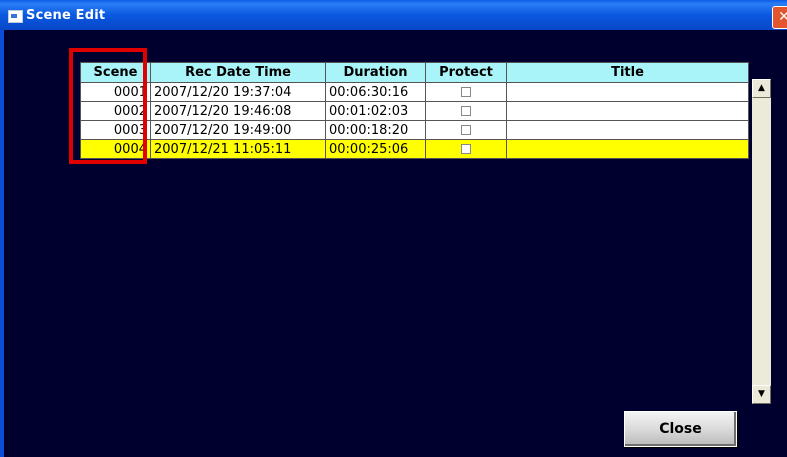 This screenshot has width=787, height=457. What do you see at coordinates (761, 88) in the screenshot?
I see `scroll-up-icon: ▲` at bounding box center [761, 88].